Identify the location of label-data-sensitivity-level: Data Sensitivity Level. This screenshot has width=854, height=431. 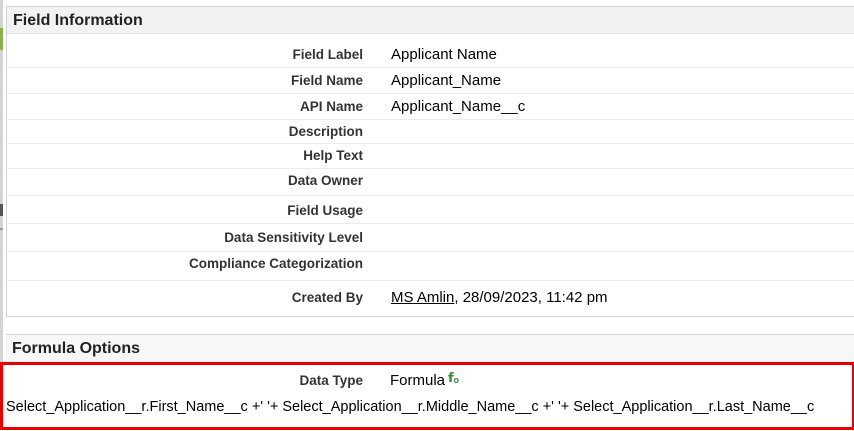
(293, 237).